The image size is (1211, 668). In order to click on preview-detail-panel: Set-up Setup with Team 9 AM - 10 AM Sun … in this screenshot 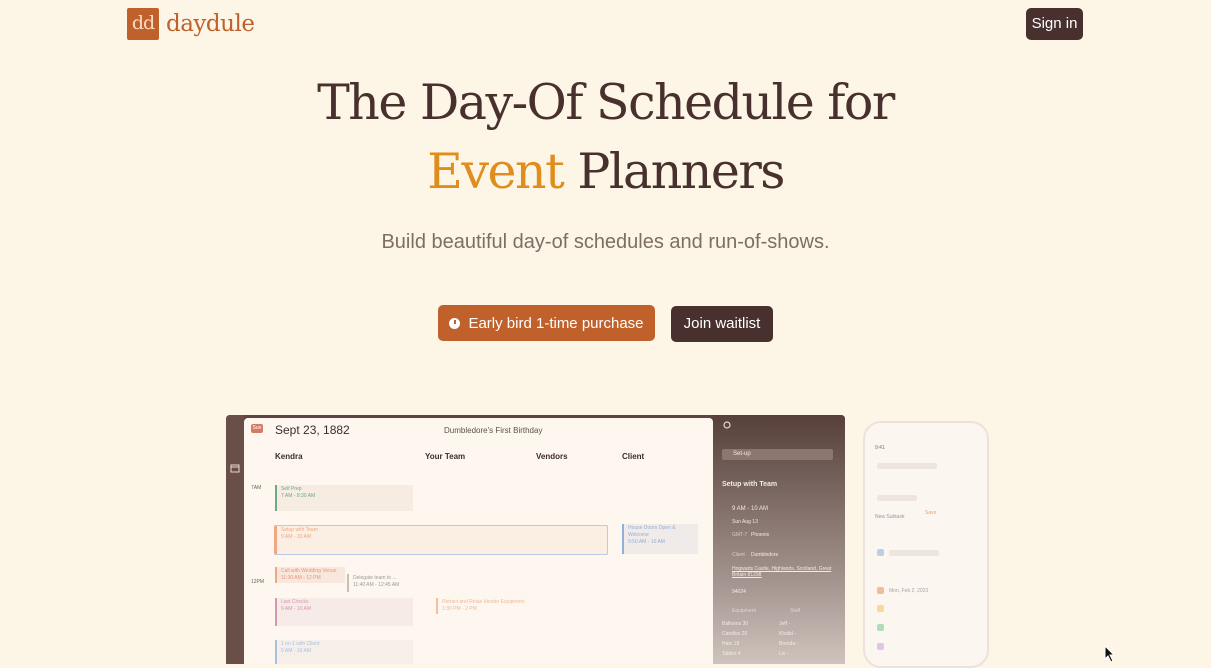, I will do `click(779, 539)`.